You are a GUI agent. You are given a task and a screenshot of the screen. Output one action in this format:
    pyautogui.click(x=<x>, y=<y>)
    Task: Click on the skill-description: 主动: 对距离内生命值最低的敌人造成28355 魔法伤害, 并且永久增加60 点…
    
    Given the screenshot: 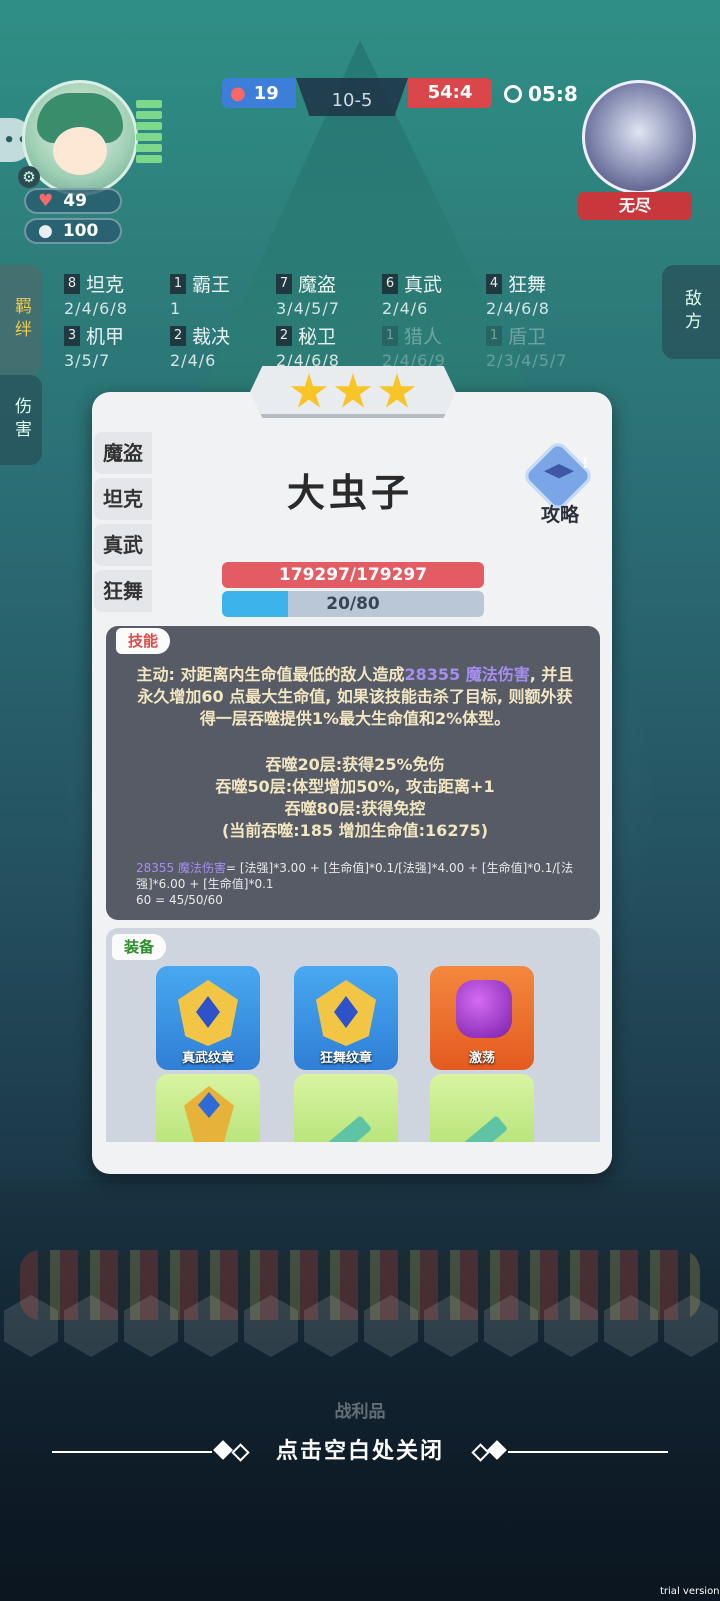 What is the action you would take?
    pyautogui.click(x=355, y=697)
    